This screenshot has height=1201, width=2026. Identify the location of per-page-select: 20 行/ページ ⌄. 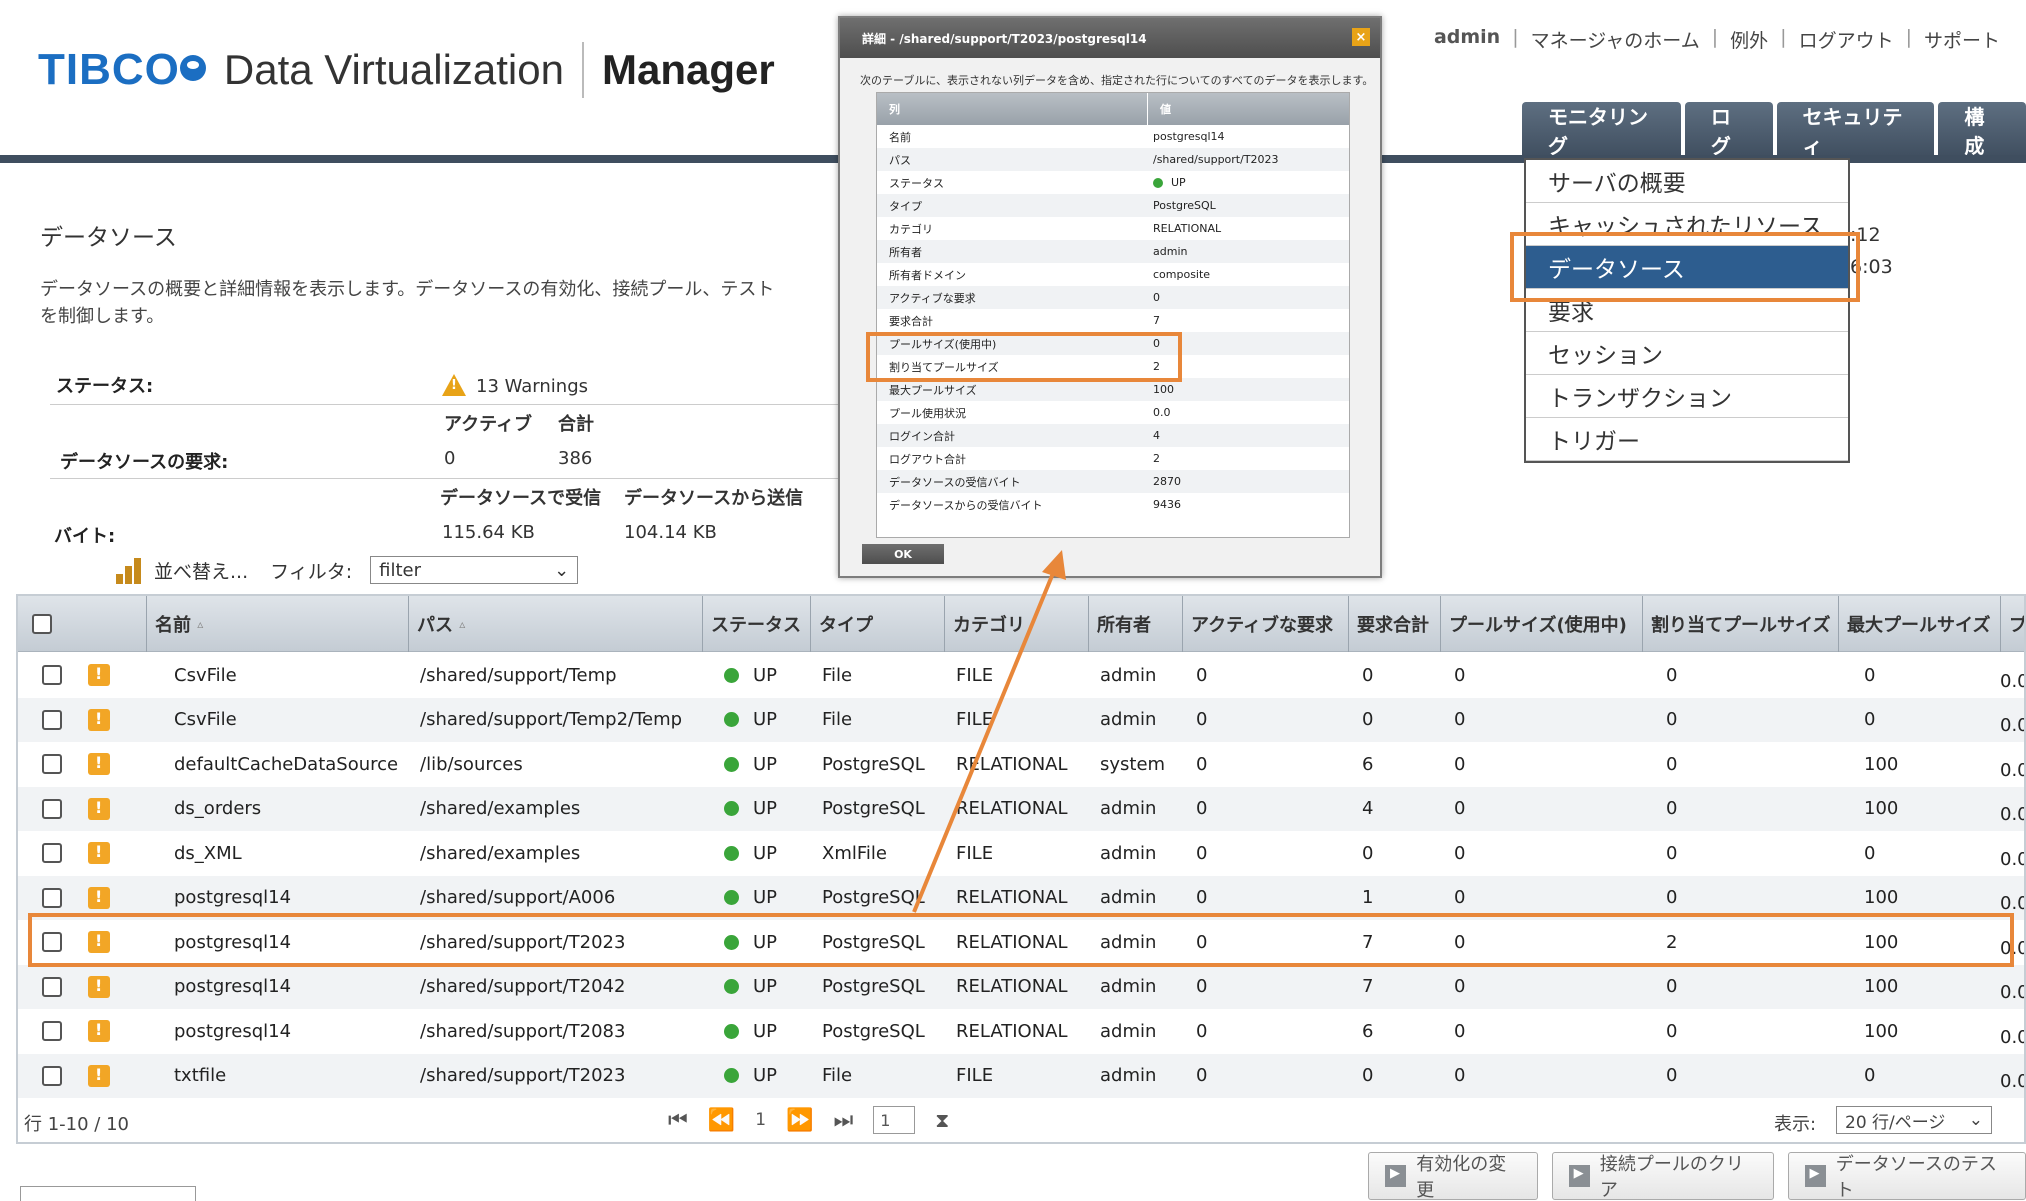
(1914, 1120).